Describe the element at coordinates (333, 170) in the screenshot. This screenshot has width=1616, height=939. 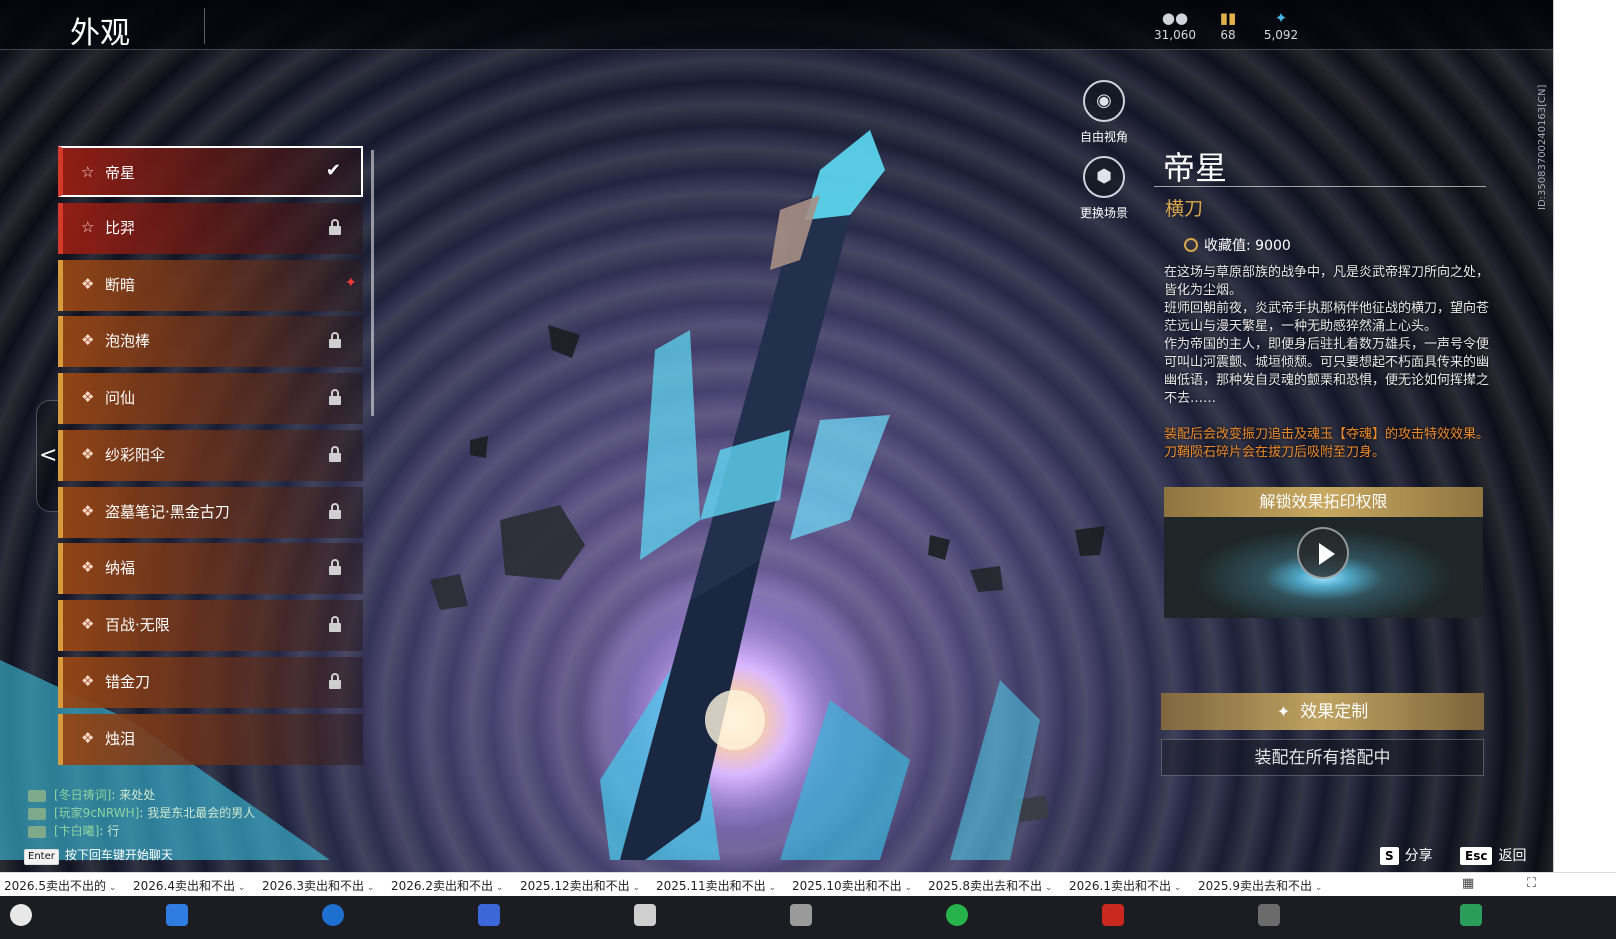
I see `checkmark-icon: ✔` at that location.